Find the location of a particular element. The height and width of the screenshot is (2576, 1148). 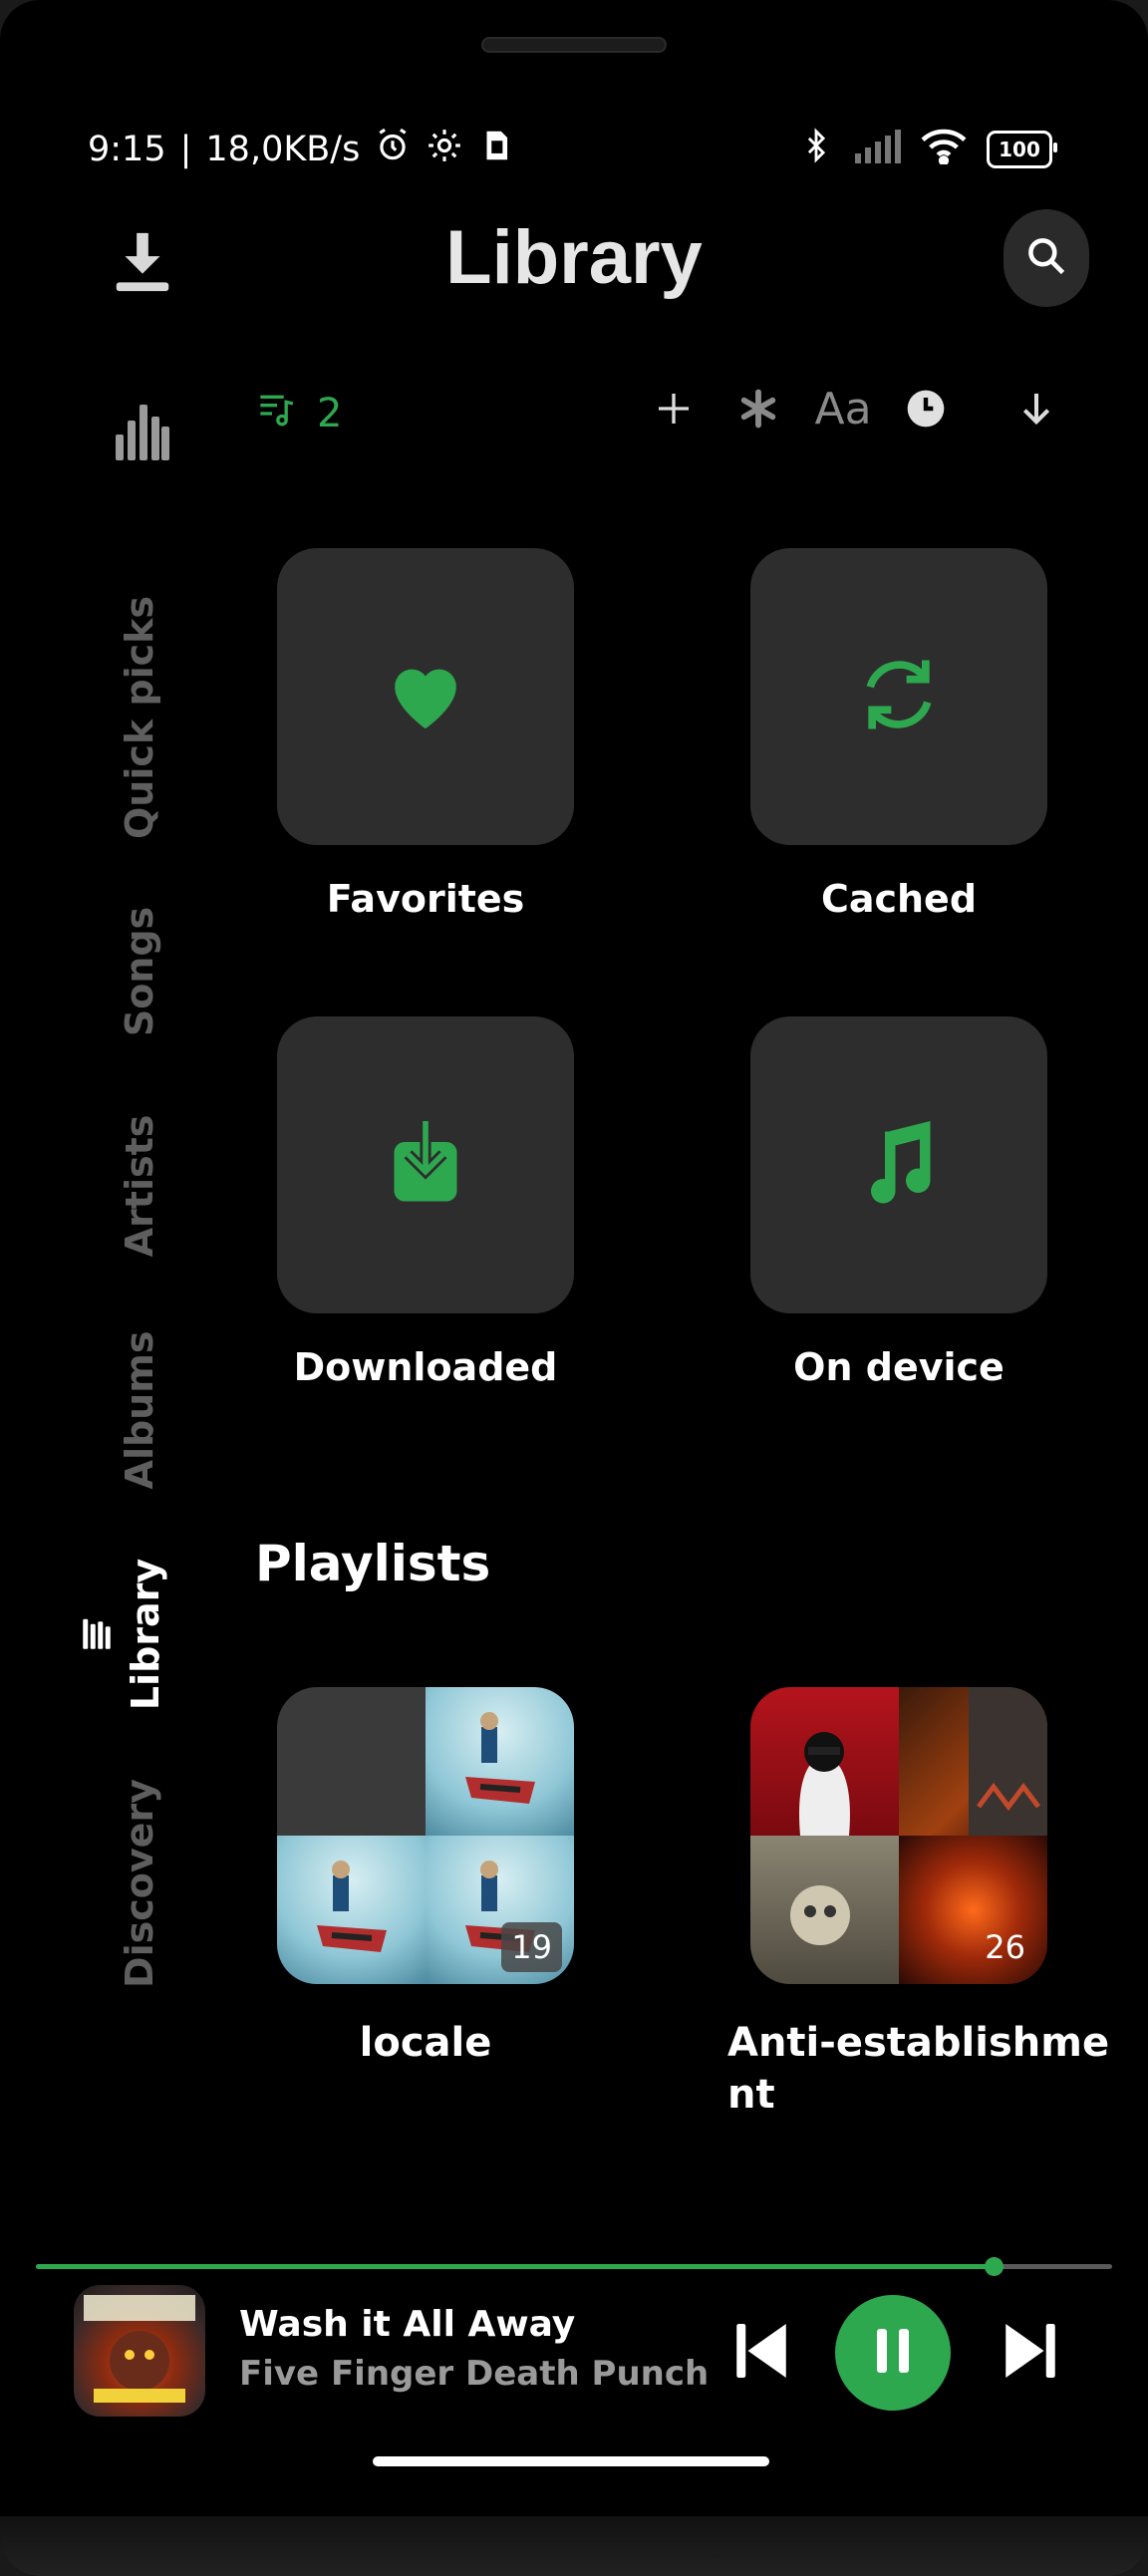

nav-label: Albums is located at coordinates (139, 1410).